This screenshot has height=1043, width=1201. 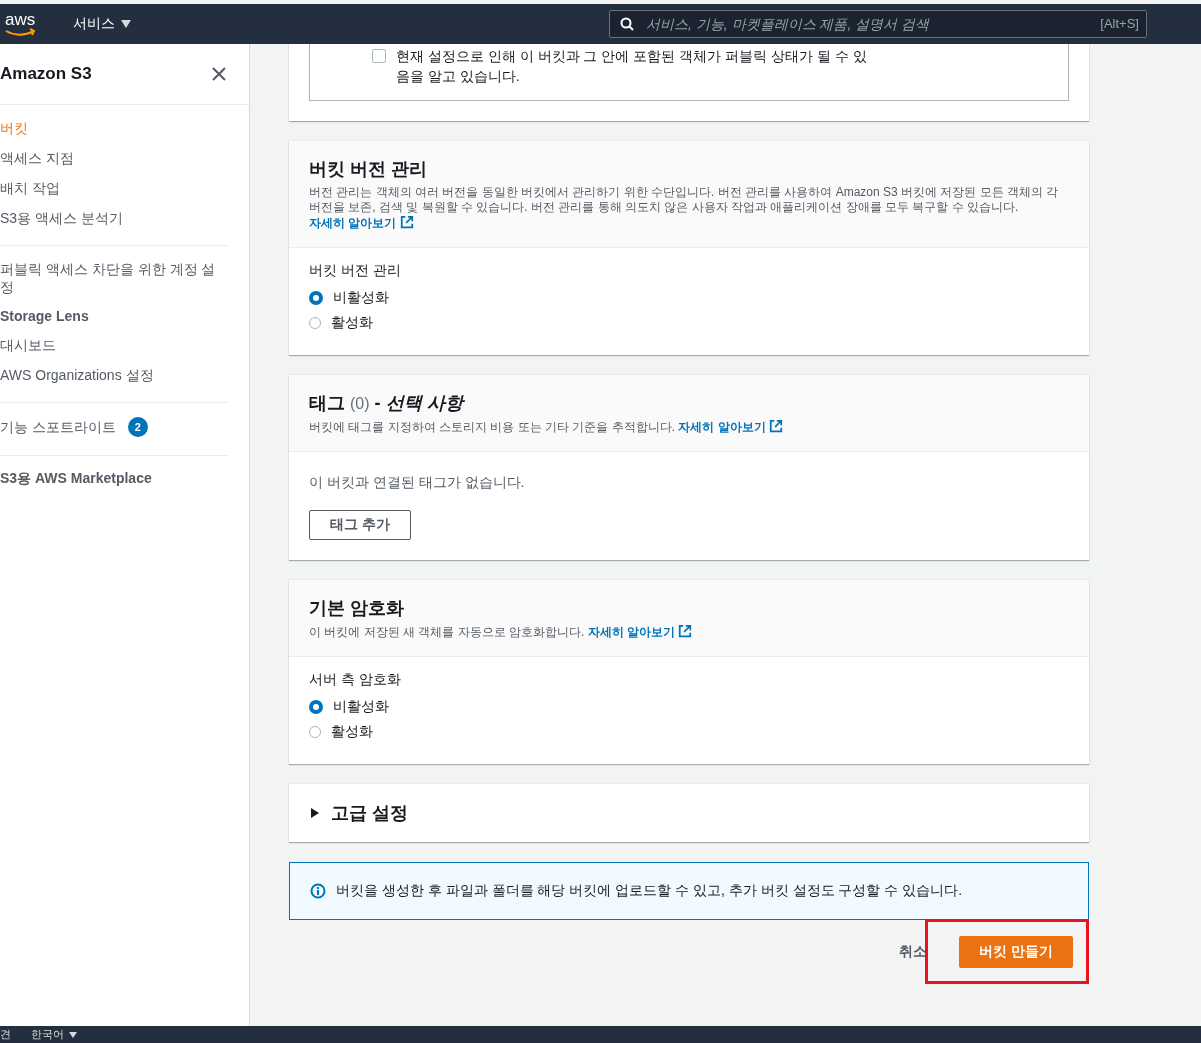 I want to click on null, so click(x=21, y=32).